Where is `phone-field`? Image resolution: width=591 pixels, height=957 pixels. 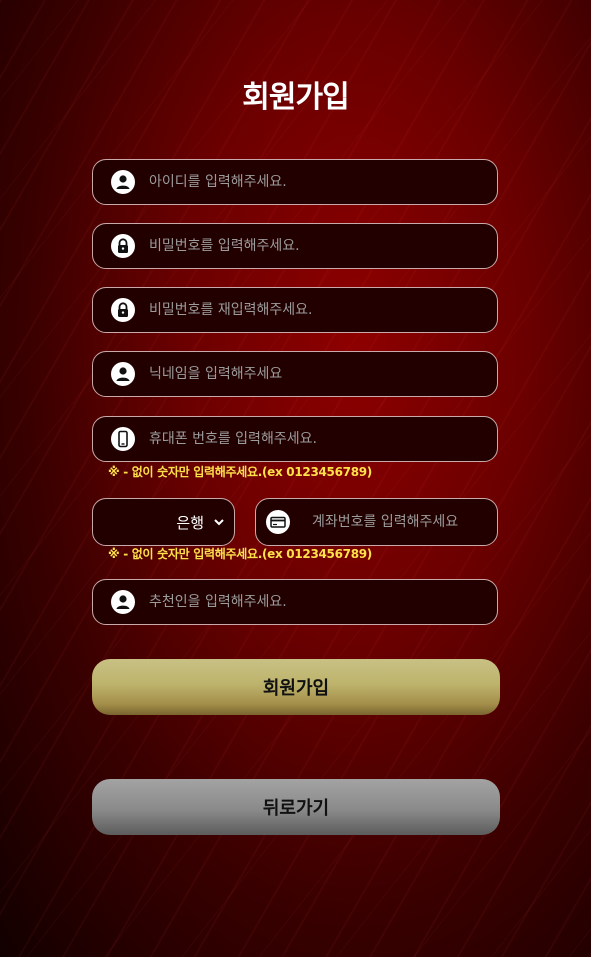 phone-field is located at coordinates (295, 439).